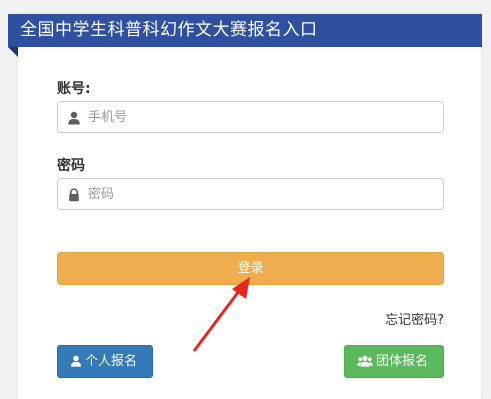  I want to click on password-label: 密码, so click(71, 166).